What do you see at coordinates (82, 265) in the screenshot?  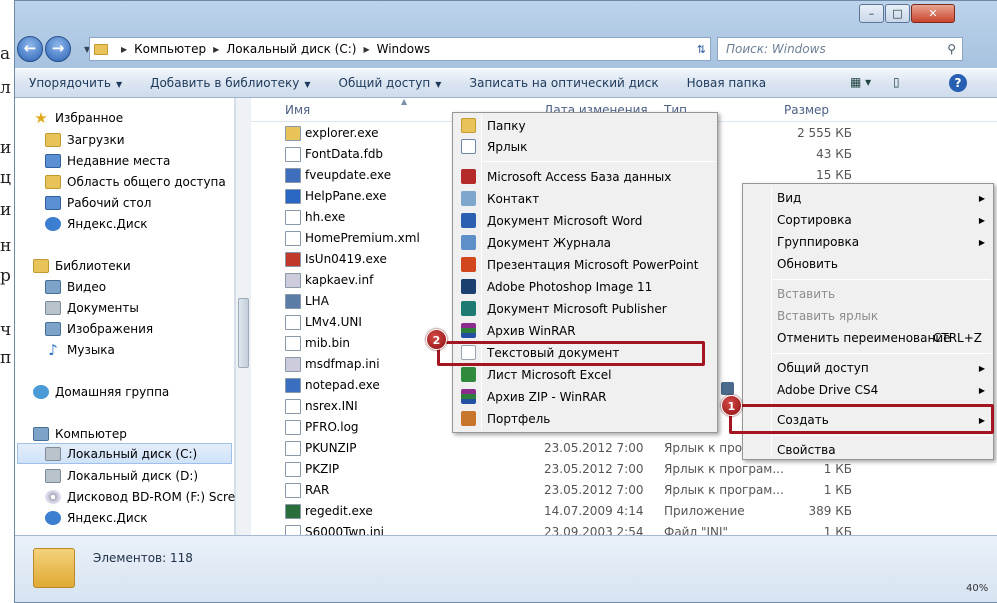 I see `nav-libraries: Библиотеки` at bounding box center [82, 265].